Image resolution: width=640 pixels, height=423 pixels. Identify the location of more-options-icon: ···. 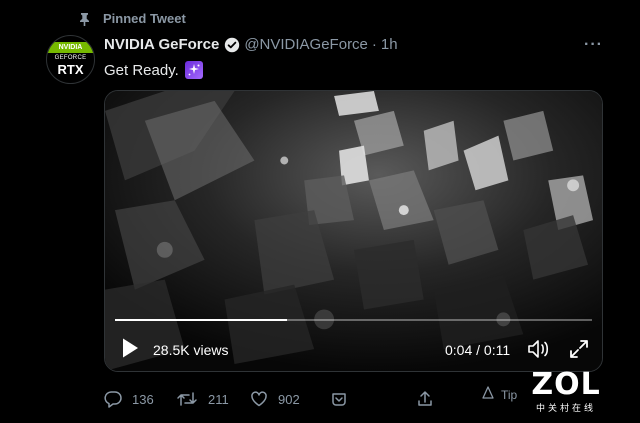
(593, 45).